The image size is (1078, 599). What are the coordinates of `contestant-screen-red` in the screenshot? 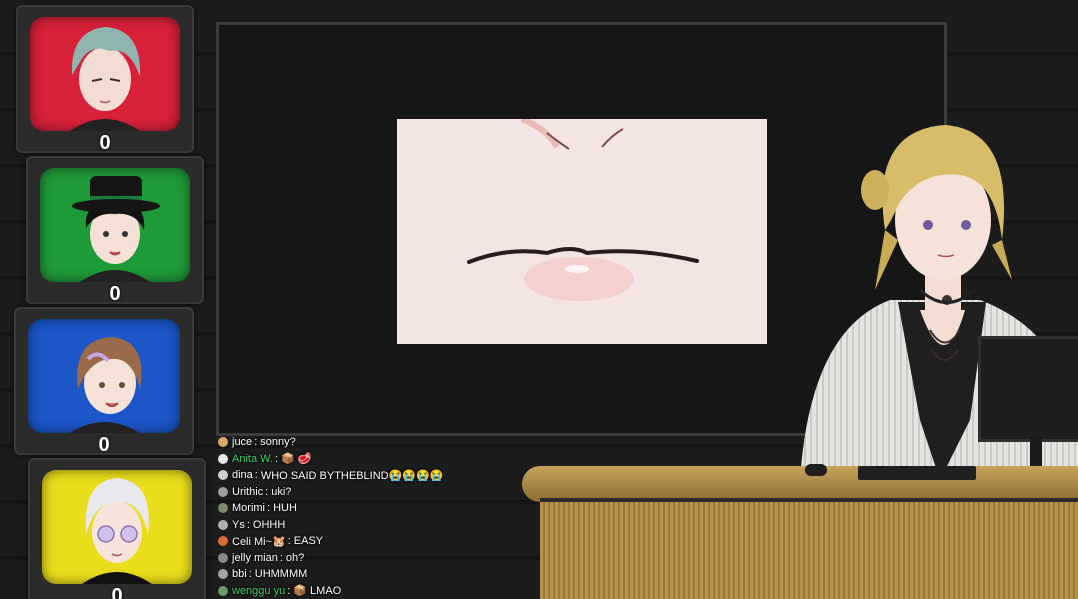 It's located at (105, 74).